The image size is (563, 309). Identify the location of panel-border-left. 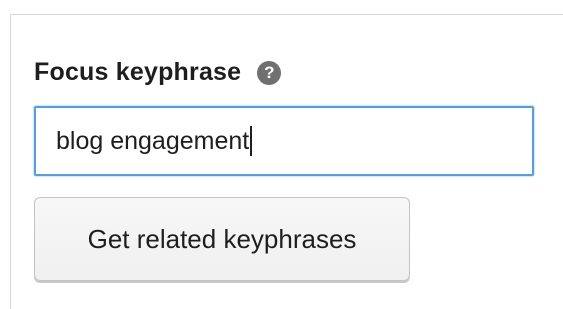
(10, 161).